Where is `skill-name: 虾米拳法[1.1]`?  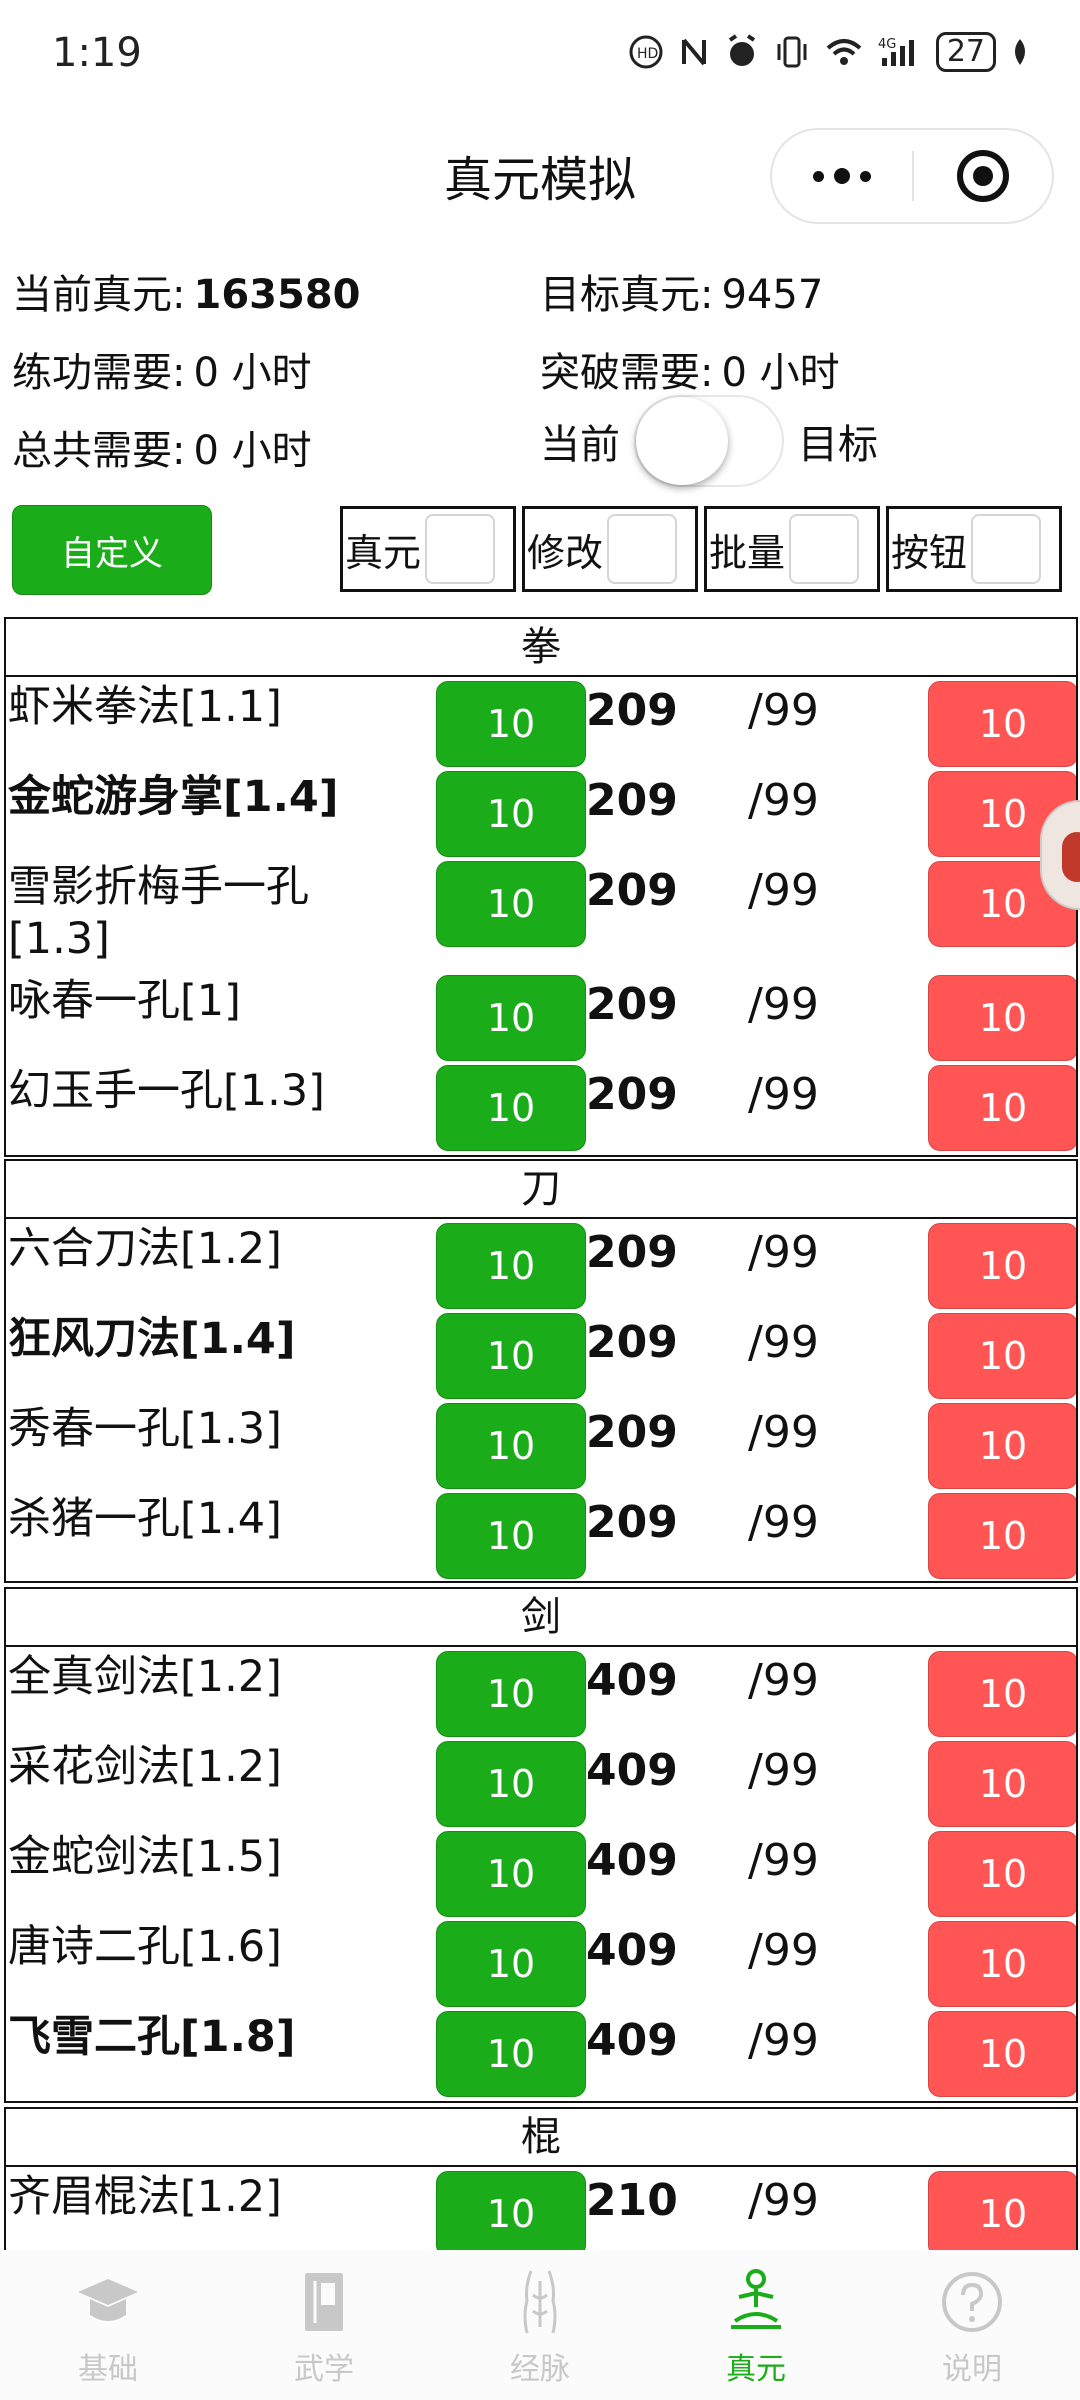 skill-name: 虾米拳法[1.1] is located at coordinates (145, 707).